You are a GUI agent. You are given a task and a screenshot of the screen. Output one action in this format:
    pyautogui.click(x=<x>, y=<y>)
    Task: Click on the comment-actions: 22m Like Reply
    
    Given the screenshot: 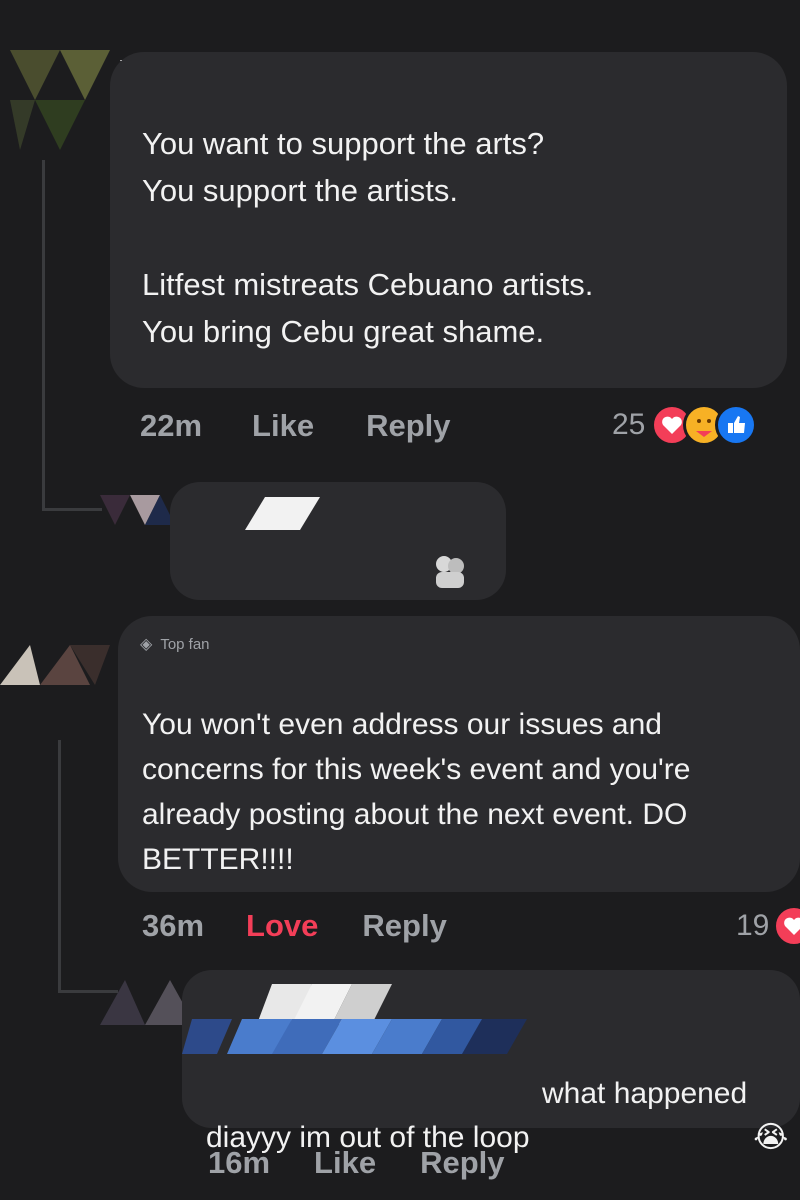 What is the action you would take?
    pyautogui.click(x=295, y=426)
    